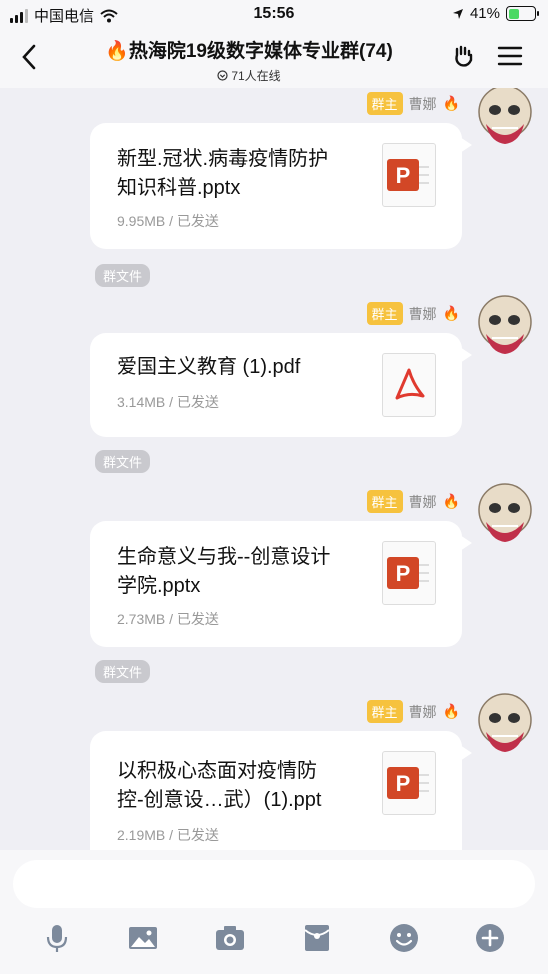 The height and width of the screenshot is (974, 548). I want to click on file-name: 以积极心态面对疫情防 控-创意设…武）(1).ppt, so click(241, 786).